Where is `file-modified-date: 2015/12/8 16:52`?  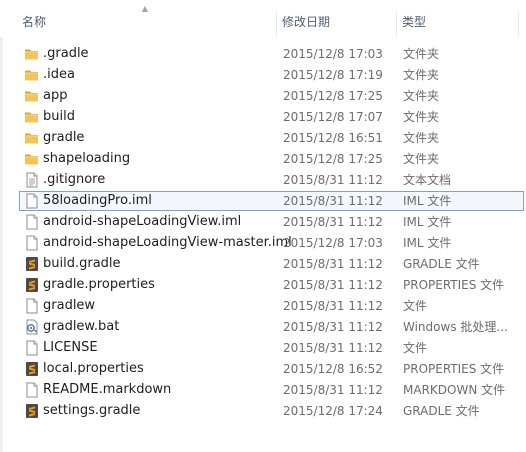
file-modified-date: 2015/12/8 16:52 is located at coordinates (333, 369).